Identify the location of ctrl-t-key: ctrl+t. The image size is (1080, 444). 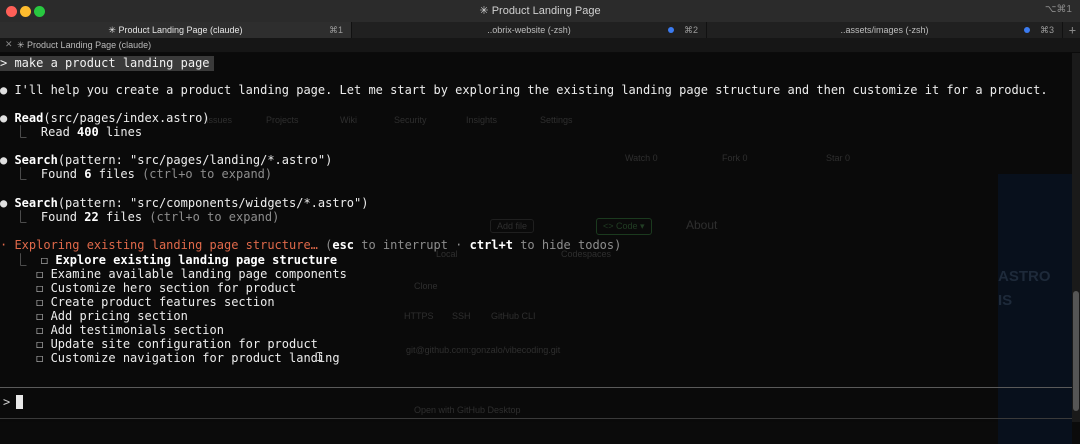
(491, 245).